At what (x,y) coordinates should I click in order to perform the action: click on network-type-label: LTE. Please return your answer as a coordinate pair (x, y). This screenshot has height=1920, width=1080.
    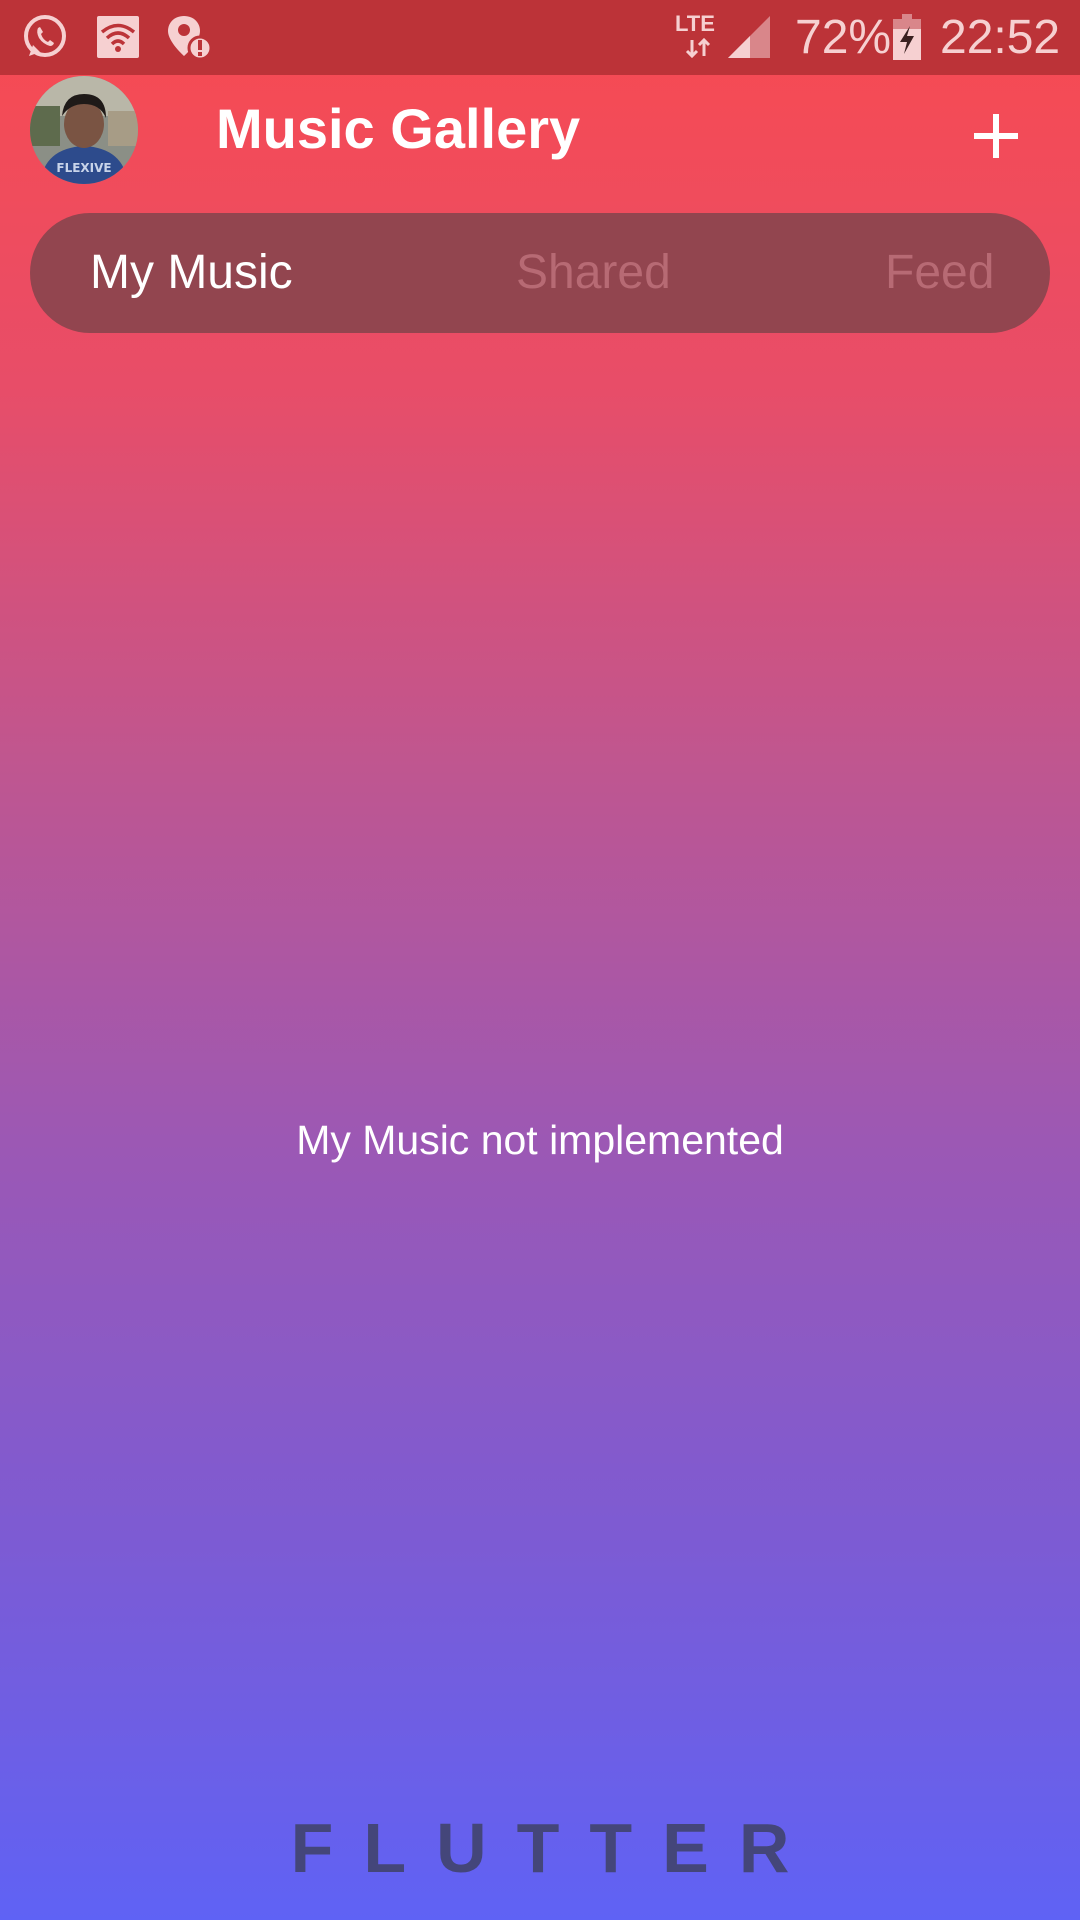
    Looking at the image, I should click on (695, 23).